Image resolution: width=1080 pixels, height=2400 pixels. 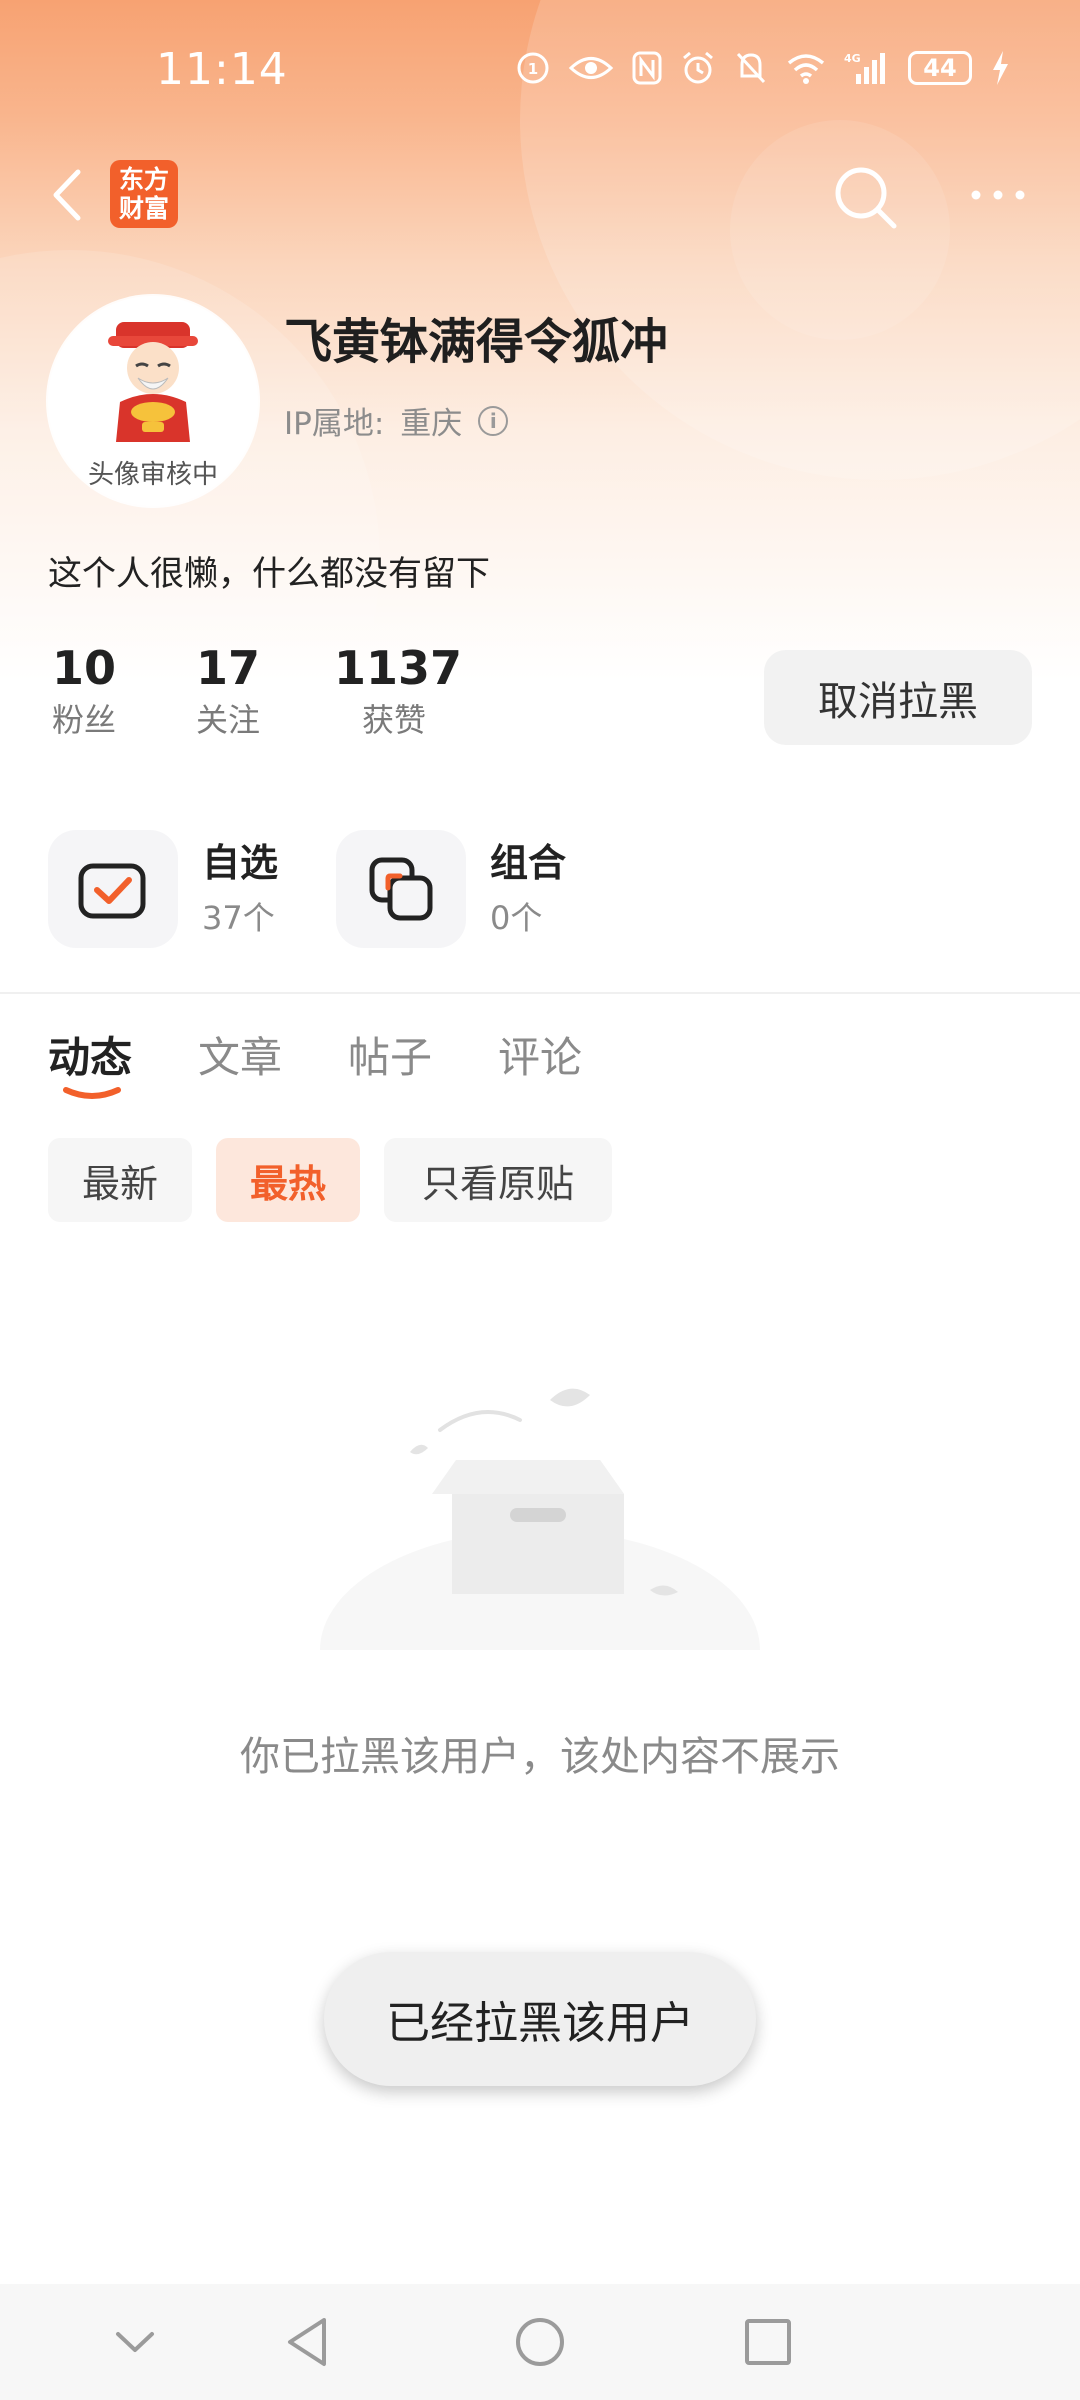 I want to click on shortcut-title: 自选, so click(x=240, y=863).